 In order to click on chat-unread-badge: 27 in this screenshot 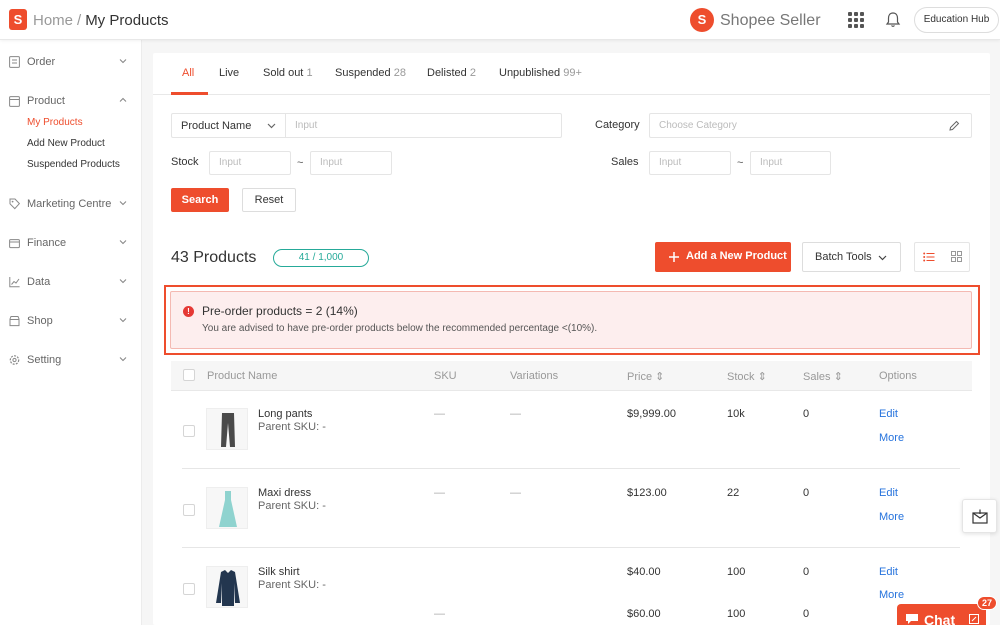, I will do `click(987, 603)`.